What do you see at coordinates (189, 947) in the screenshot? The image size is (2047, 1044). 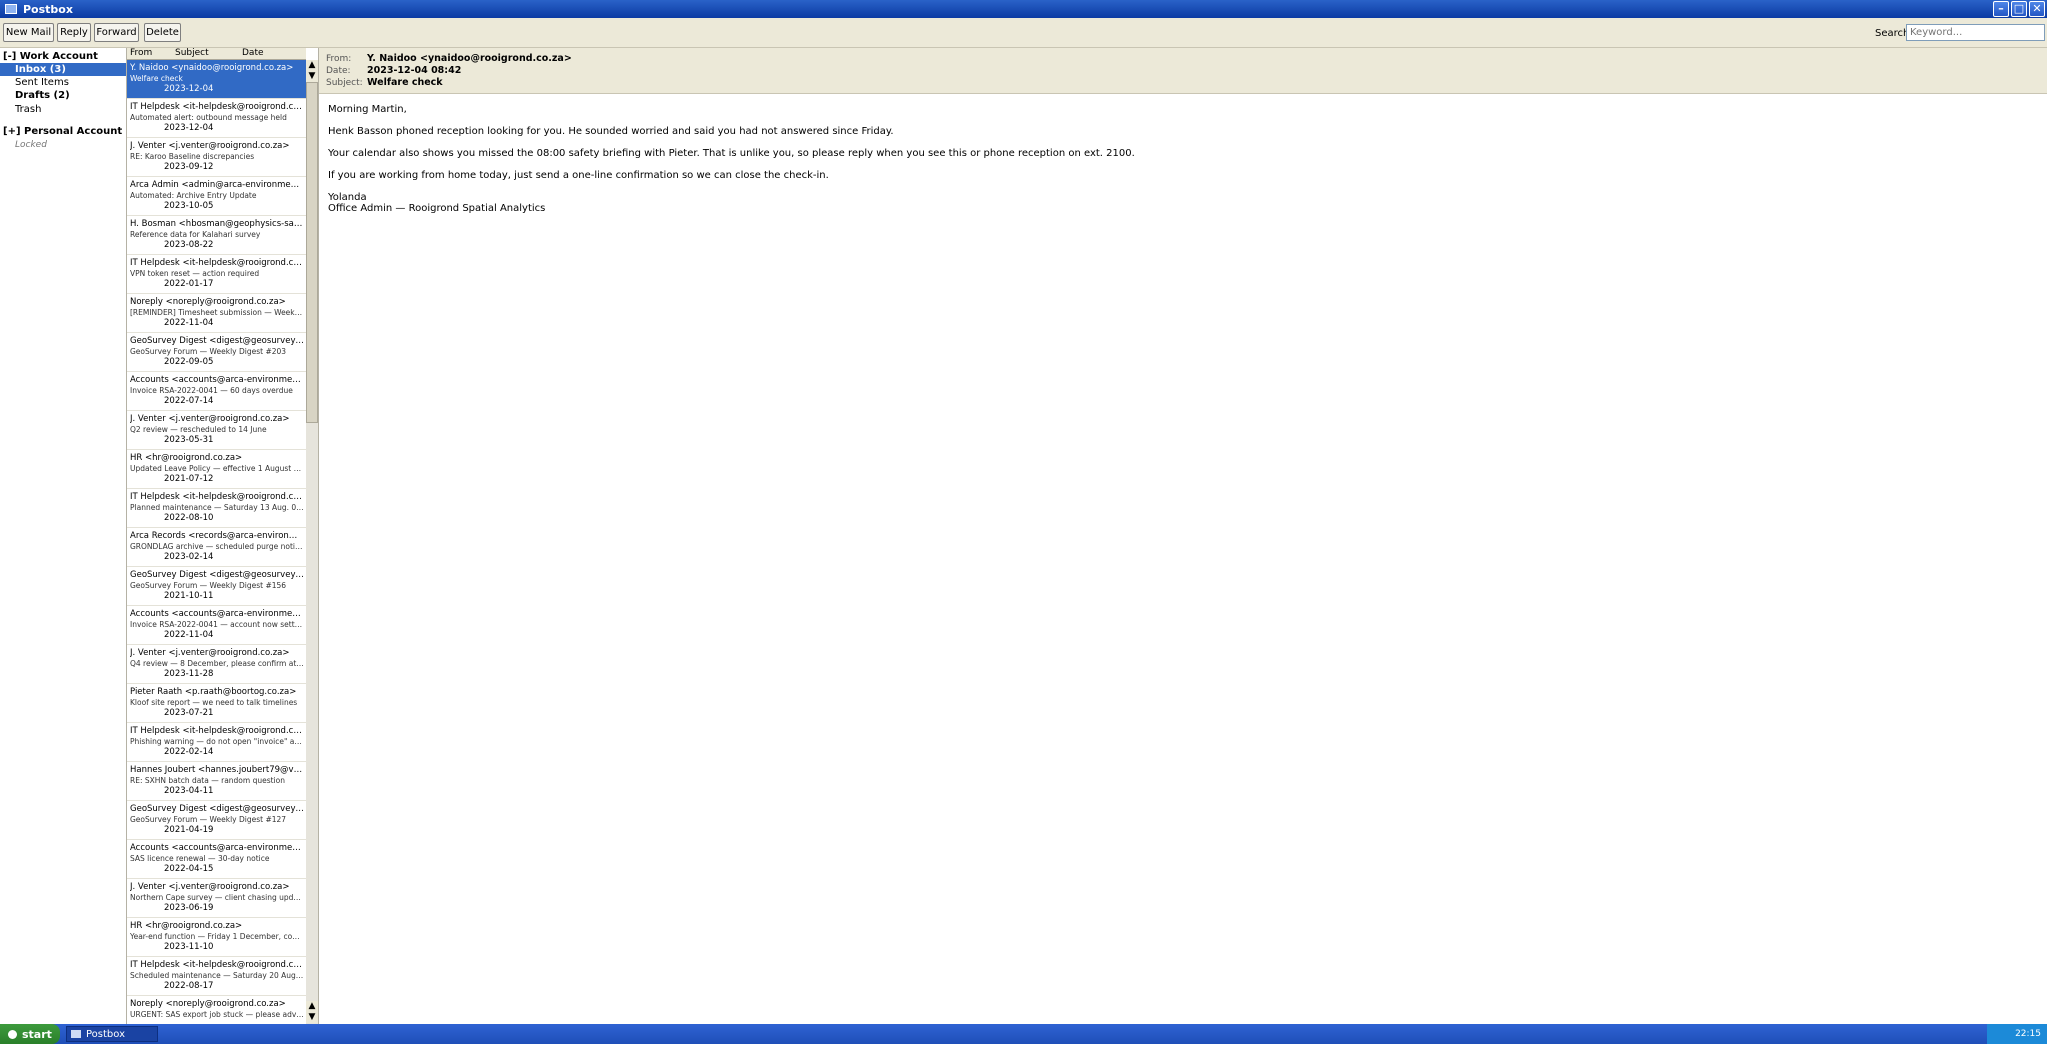 I see `message-date: 2023-11-10` at bounding box center [189, 947].